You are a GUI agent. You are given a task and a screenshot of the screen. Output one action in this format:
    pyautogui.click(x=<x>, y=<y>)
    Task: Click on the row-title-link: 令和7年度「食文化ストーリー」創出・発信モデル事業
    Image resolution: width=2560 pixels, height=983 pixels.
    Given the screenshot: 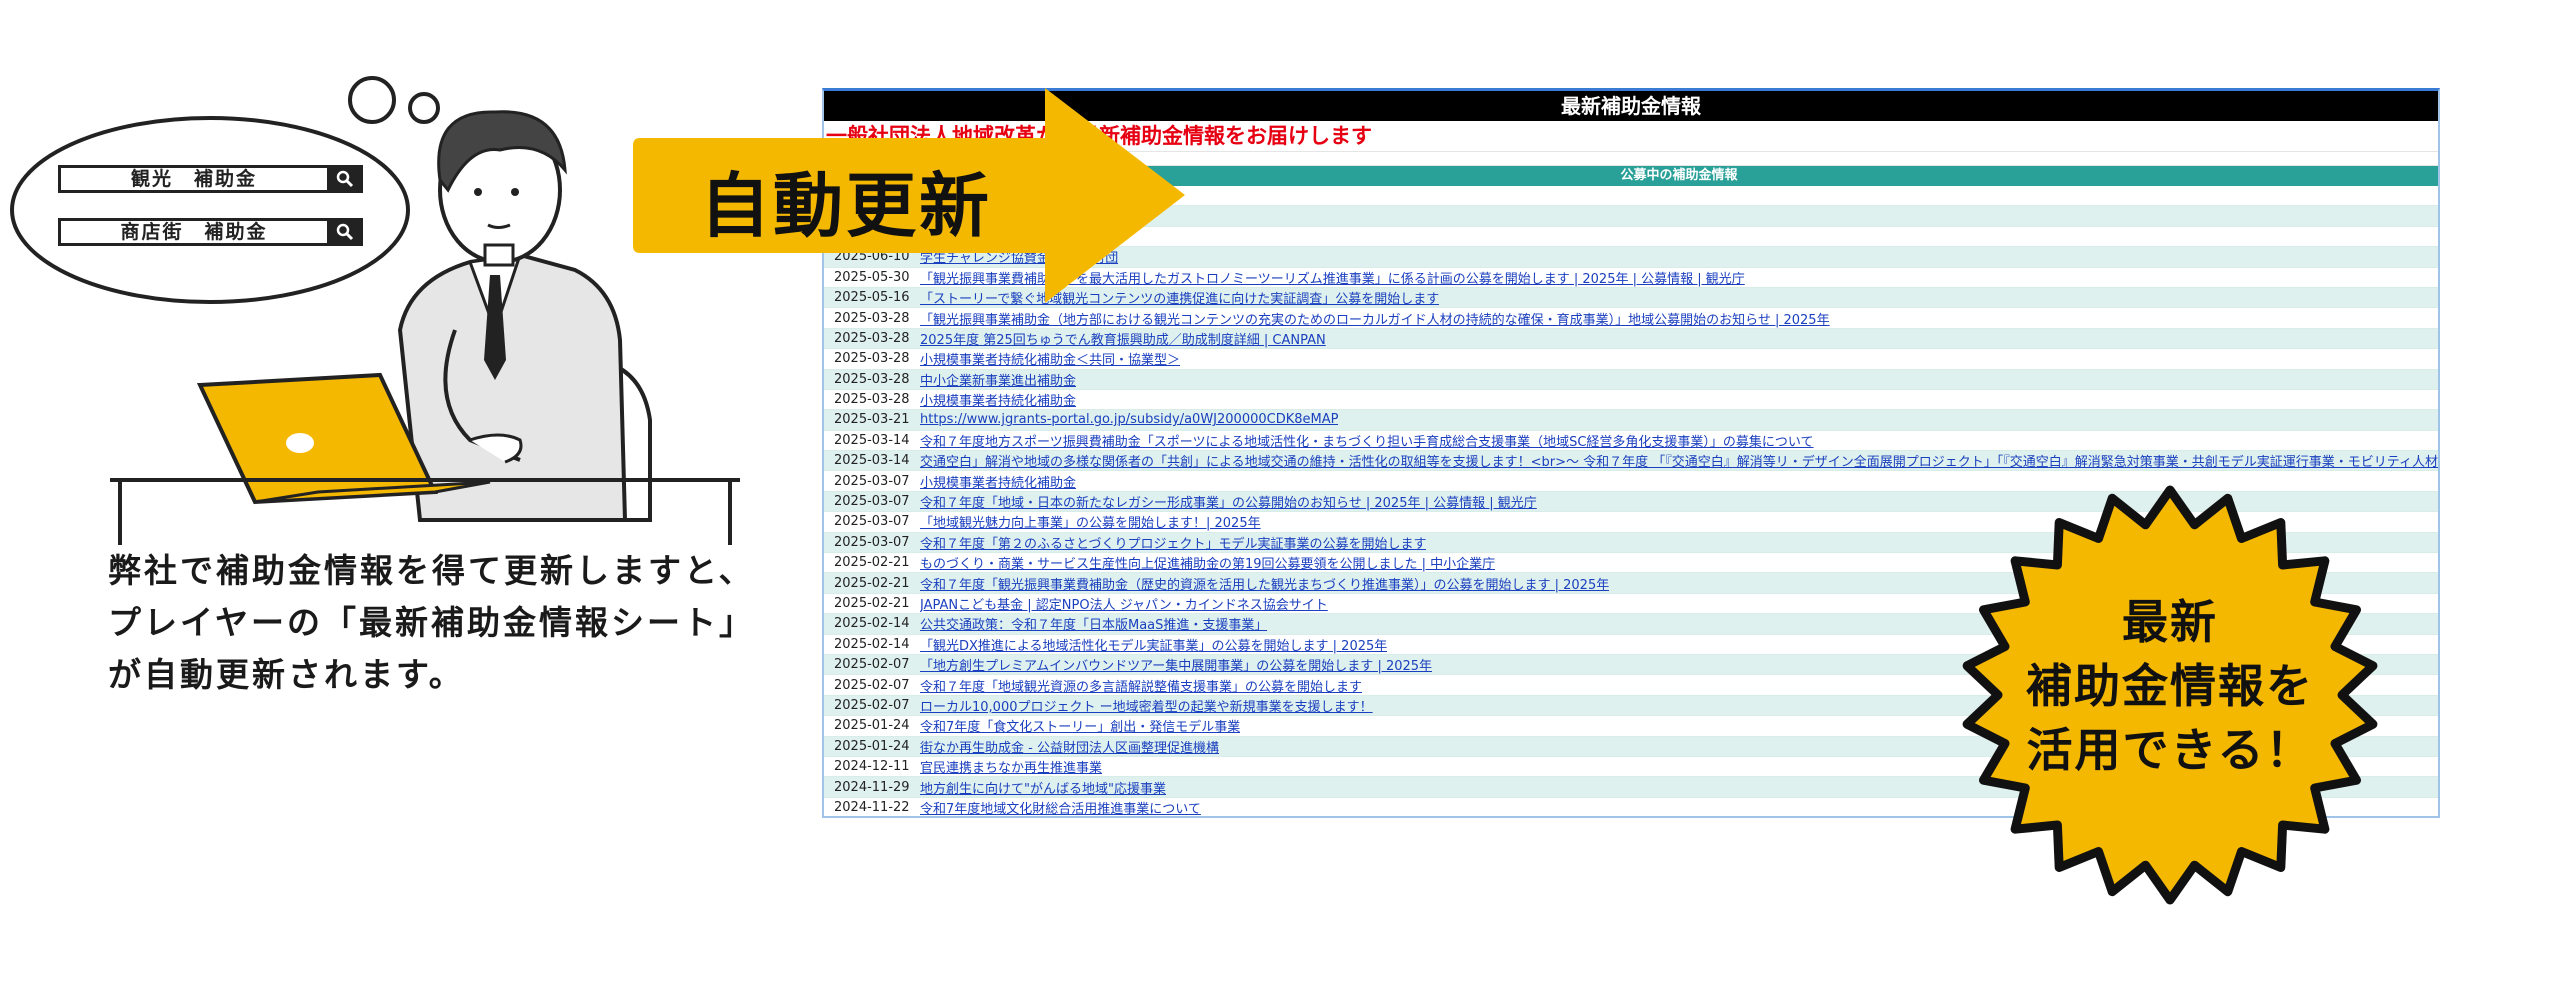 What is the action you would take?
    pyautogui.click(x=1080, y=725)
    